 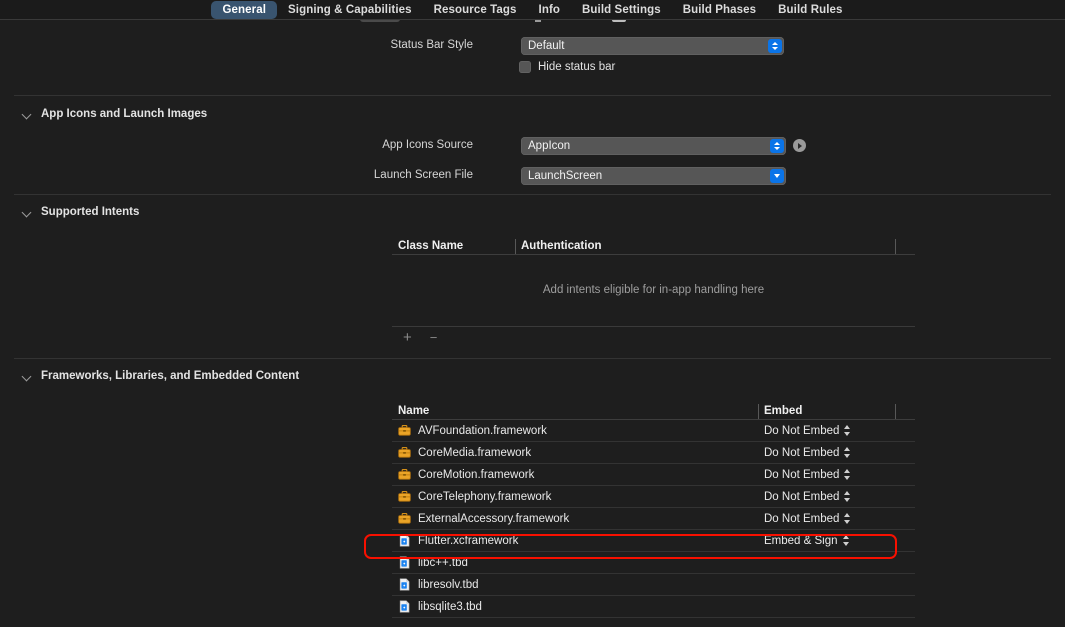 I want to click on hide-status-bar-row: Hide status bar, so click(x=567, y=67).